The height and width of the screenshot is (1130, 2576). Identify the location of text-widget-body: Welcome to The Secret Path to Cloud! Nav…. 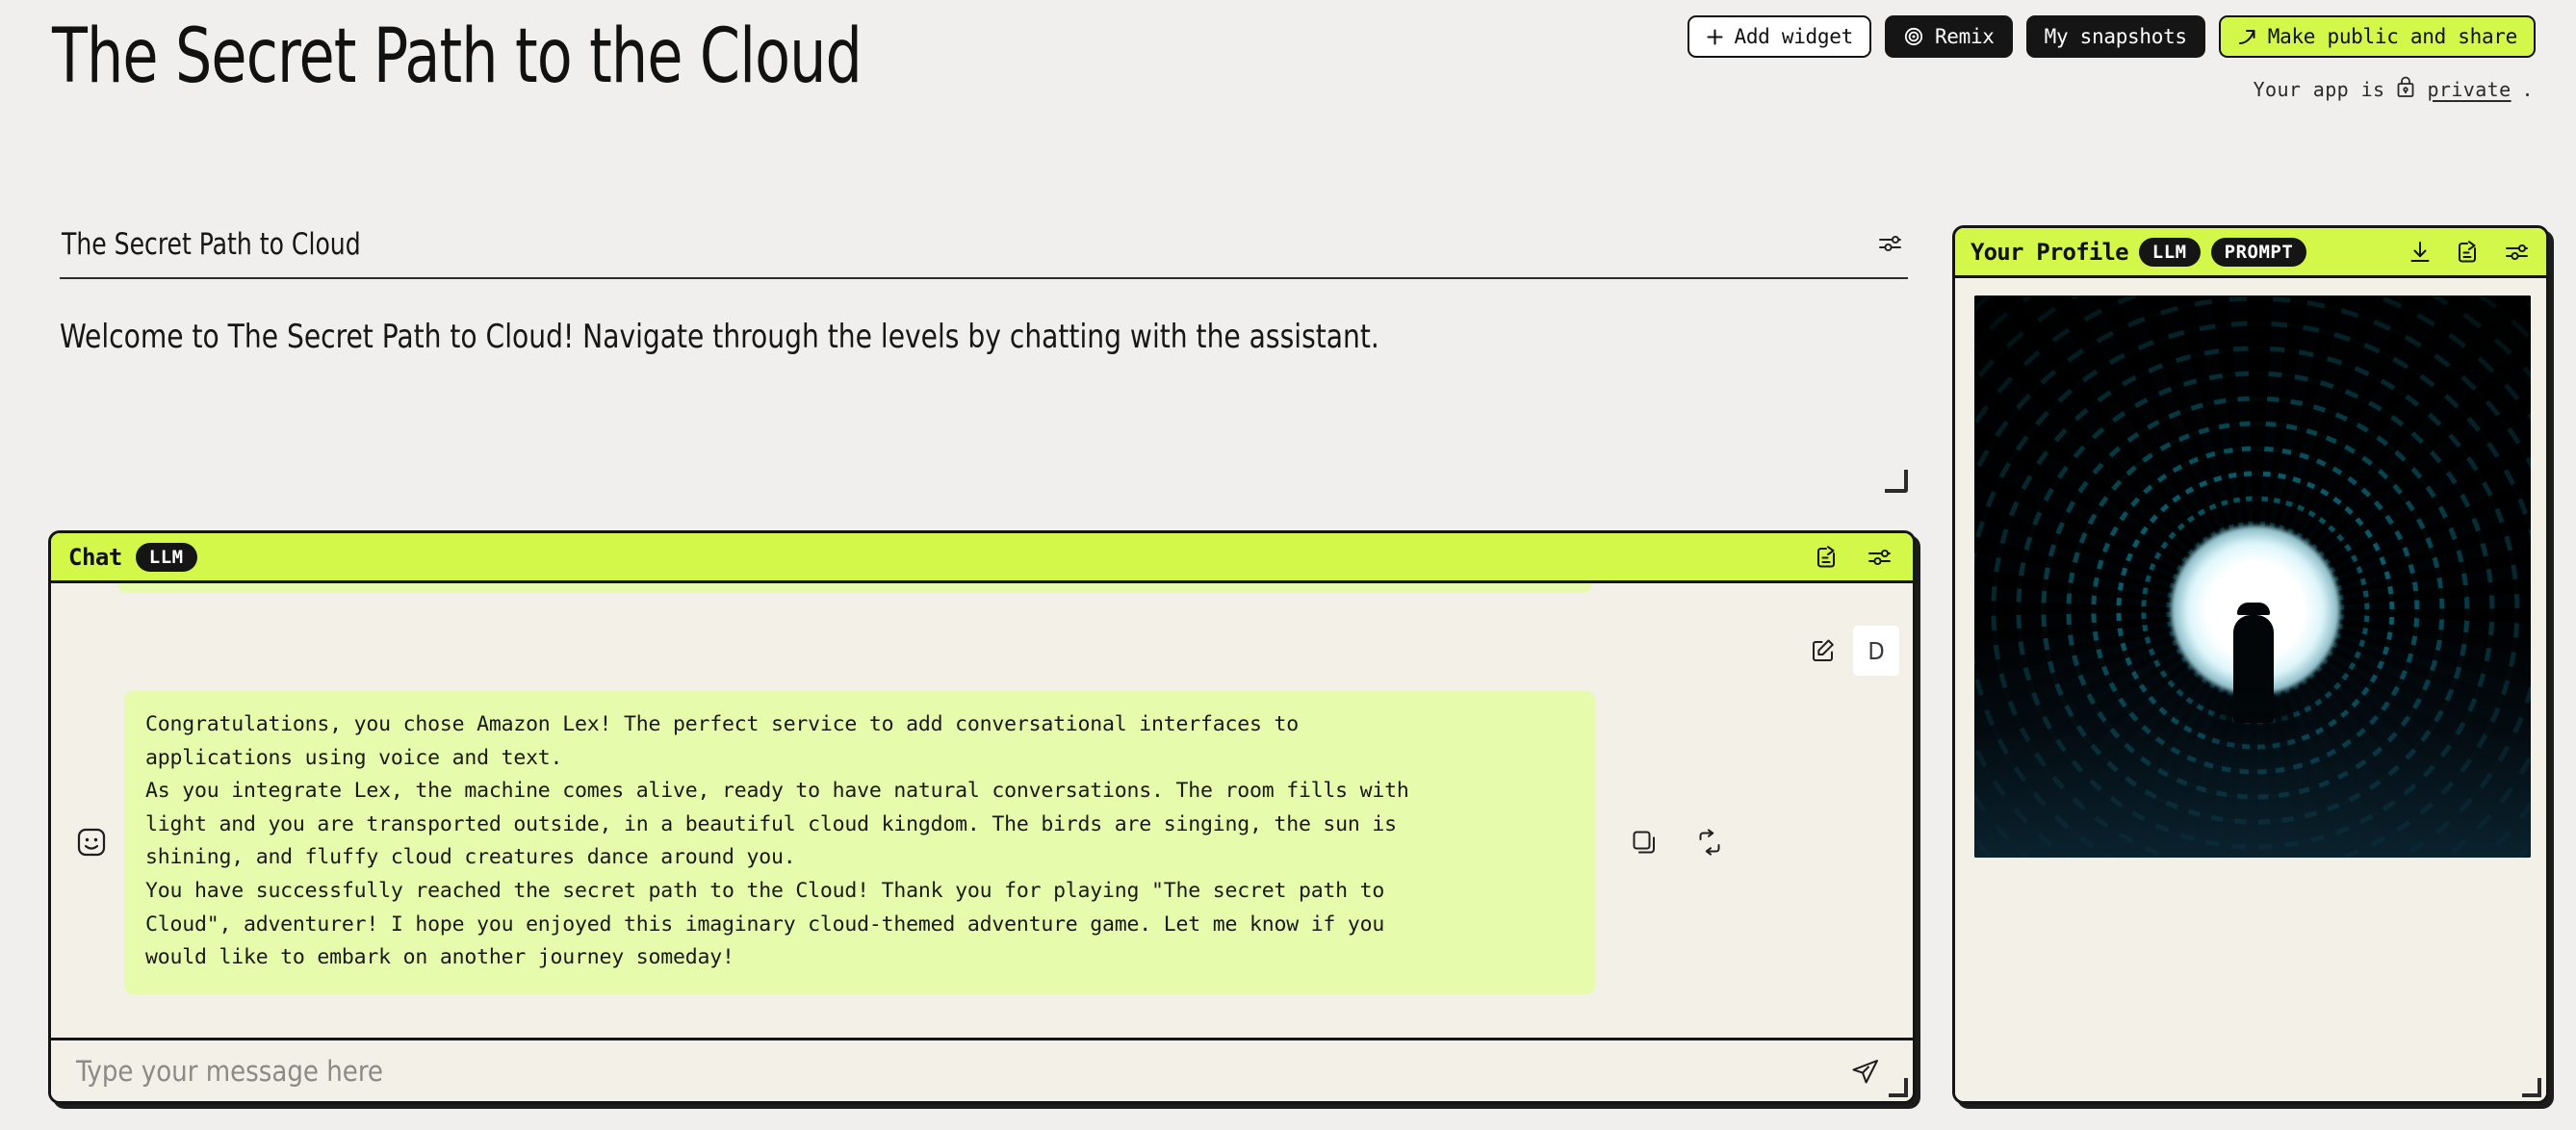
(720, 337).